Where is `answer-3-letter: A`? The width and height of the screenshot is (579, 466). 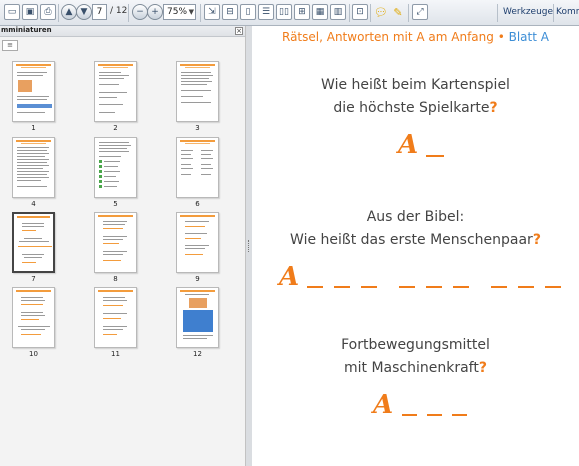
answer-3-letter: A is located at coordinates (383, 405).